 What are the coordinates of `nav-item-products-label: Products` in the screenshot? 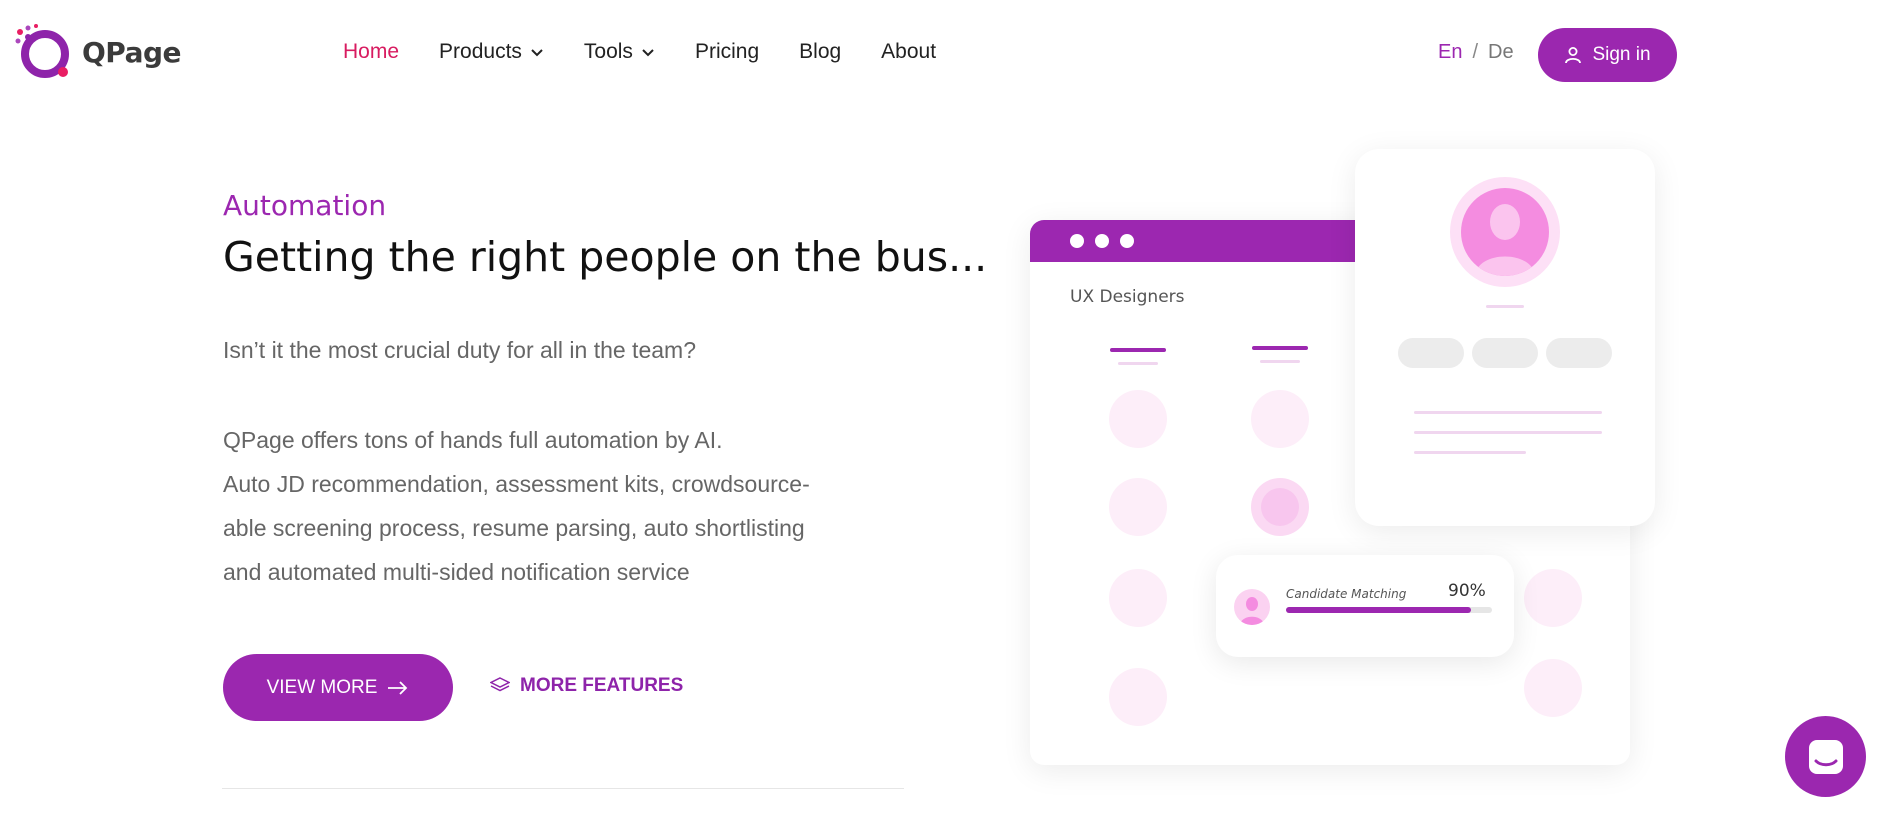 It's located at (480, 51).